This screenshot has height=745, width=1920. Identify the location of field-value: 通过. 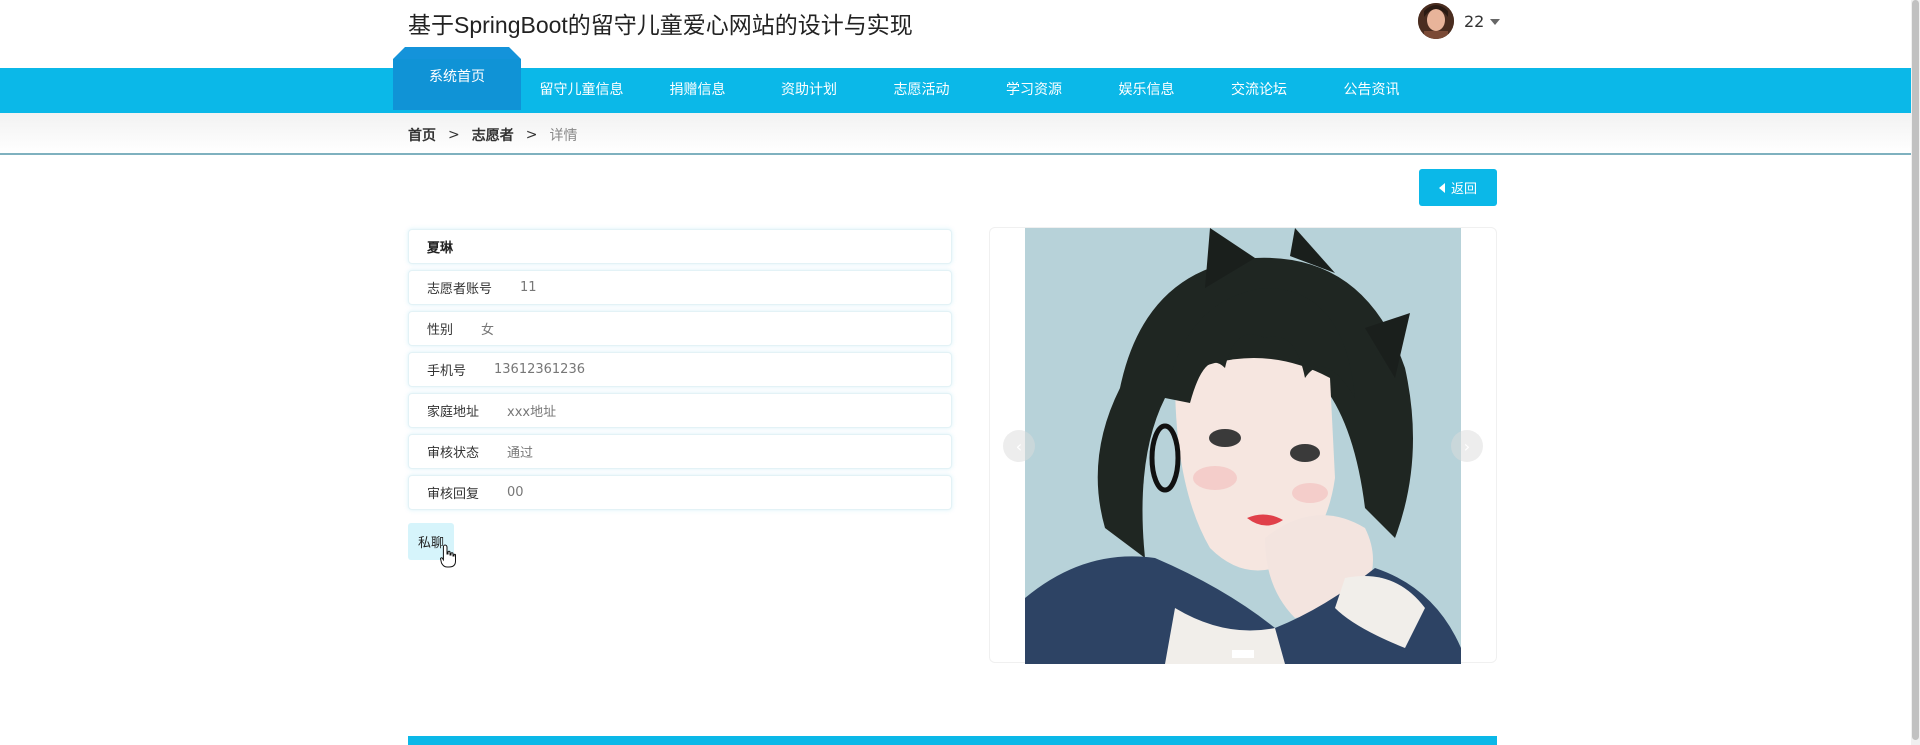
(520, 453).